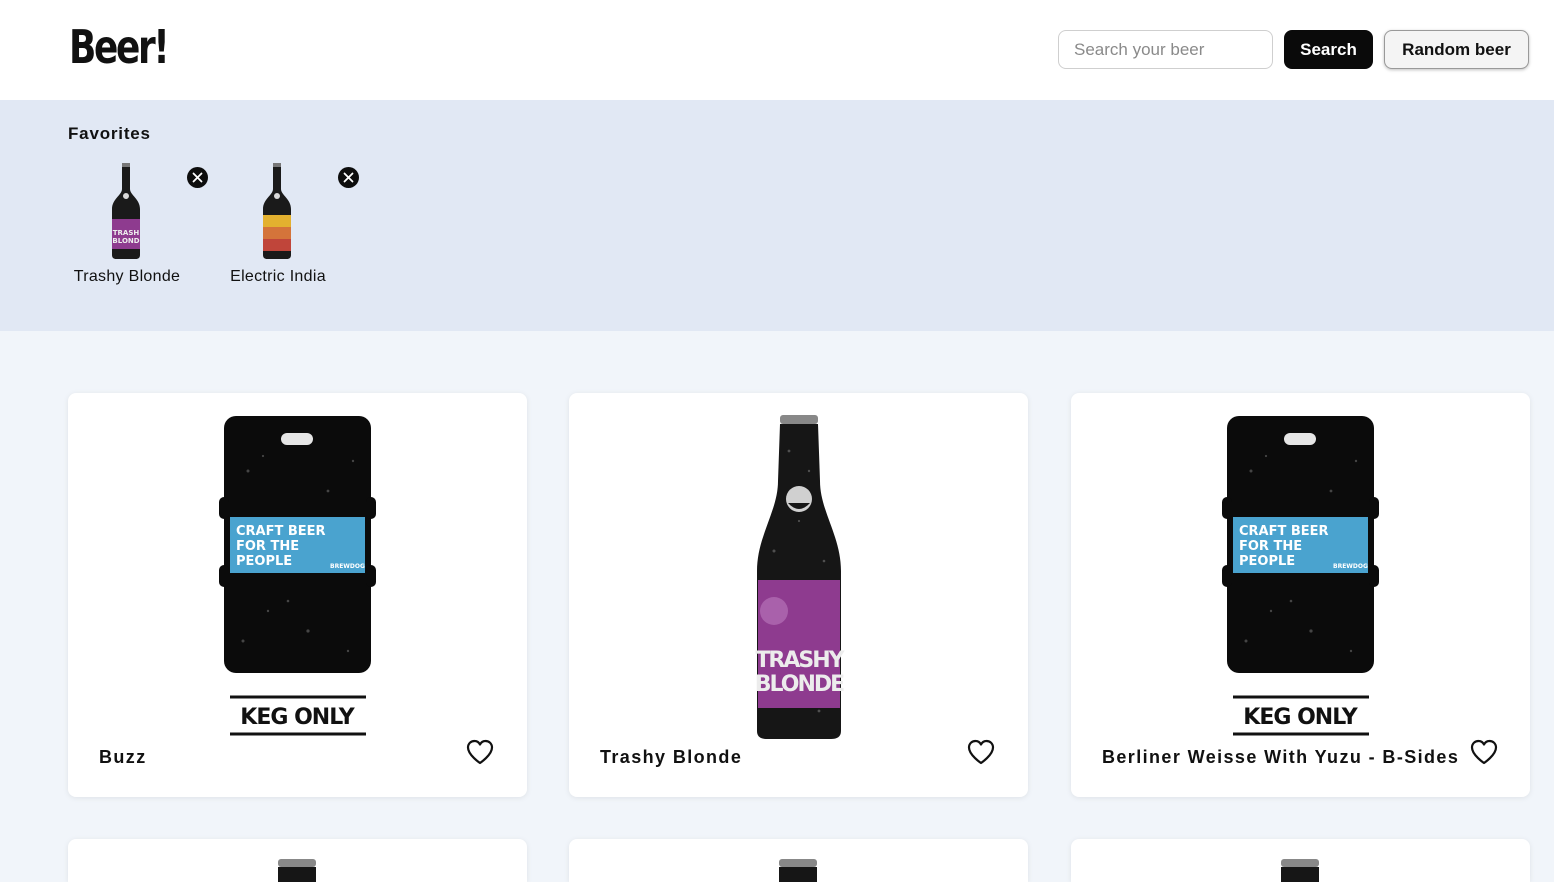 The height and width of the screenshot is (882, 1554). I want to click on beer-name: Trashy Blonde, so click(671, 757).